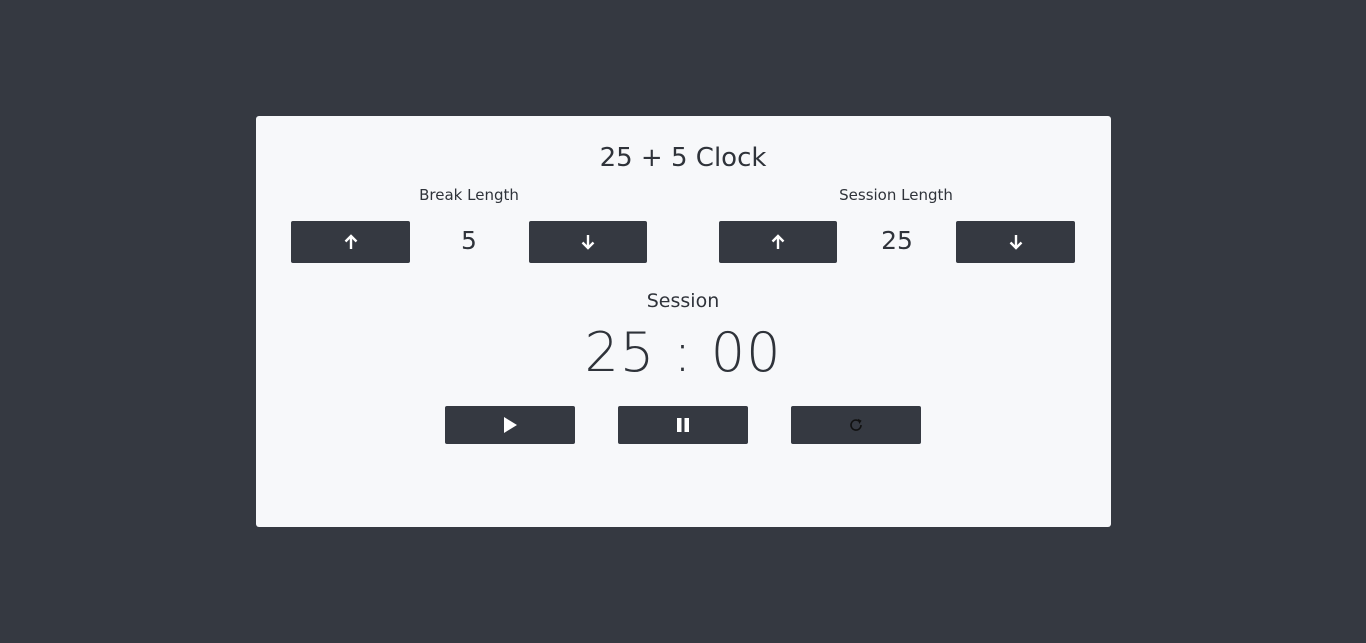 This screenshot has height=643, width=1366. I want to click on session-decrement-button, so click(1015, 242).